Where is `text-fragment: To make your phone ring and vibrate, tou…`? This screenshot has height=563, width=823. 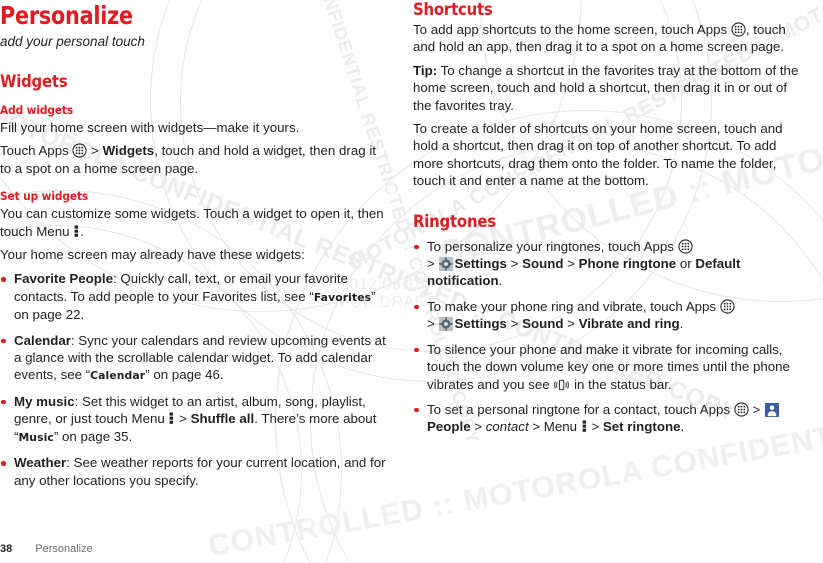 text-fragment: To make your phone ring and vibrate, tou… is located at coordinates (573, 306).